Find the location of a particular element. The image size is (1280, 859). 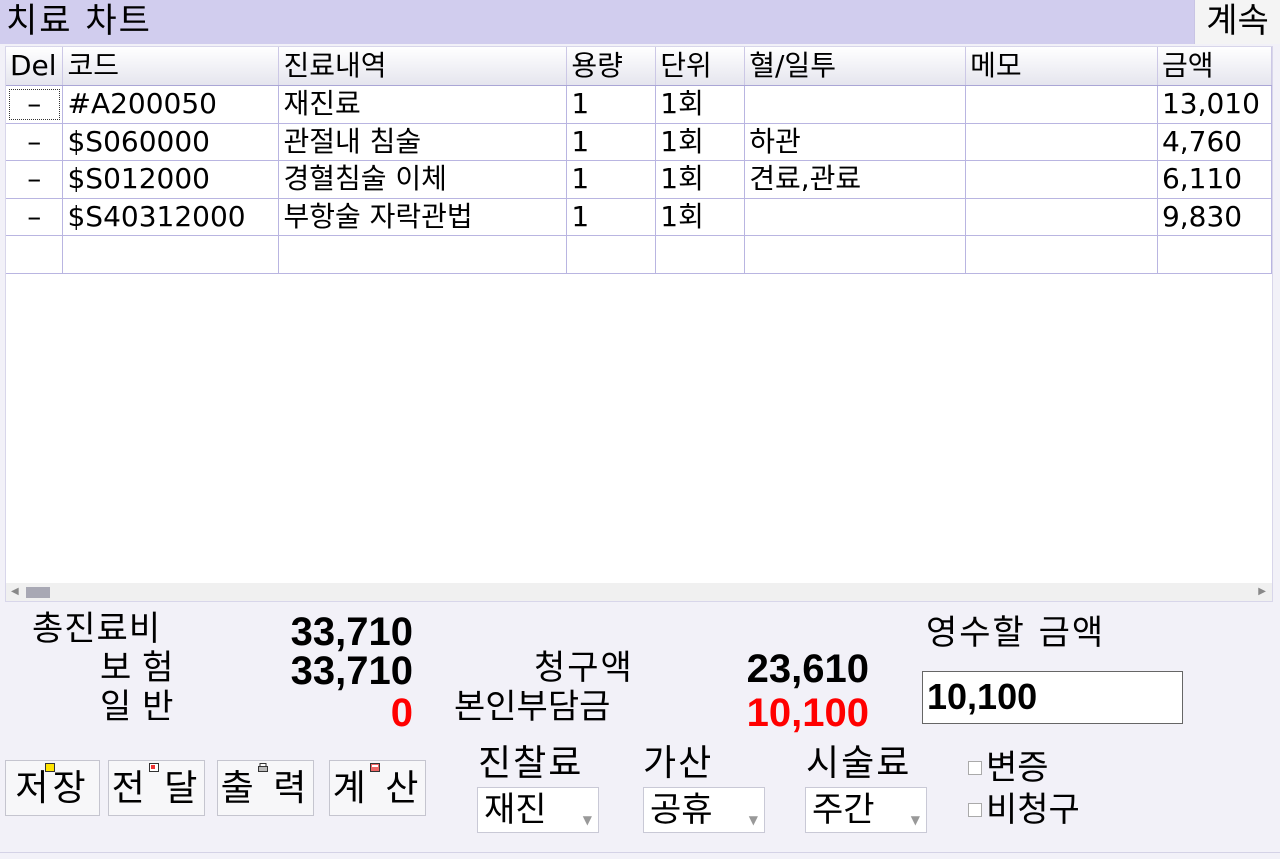

certificate-checkbox: 변증 is located at coordinates (1008, 768).